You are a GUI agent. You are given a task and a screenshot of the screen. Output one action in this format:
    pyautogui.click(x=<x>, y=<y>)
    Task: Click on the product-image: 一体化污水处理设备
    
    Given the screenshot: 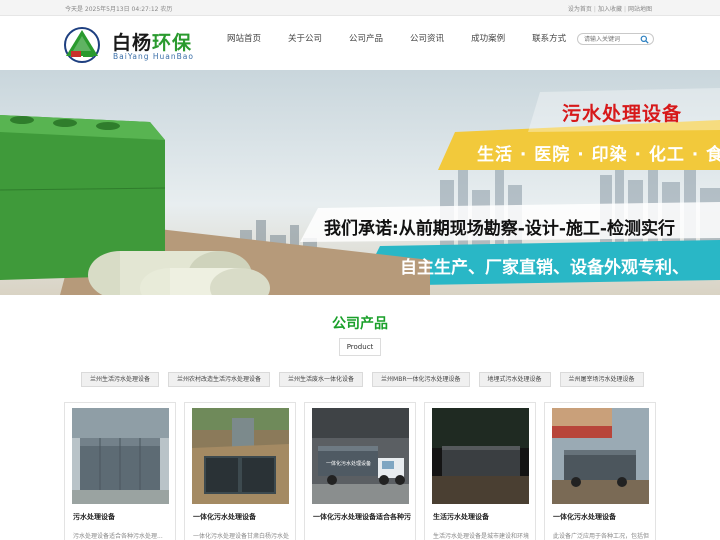 What is the action you would take?
    pyautogui.click(x=360, y=456)
    